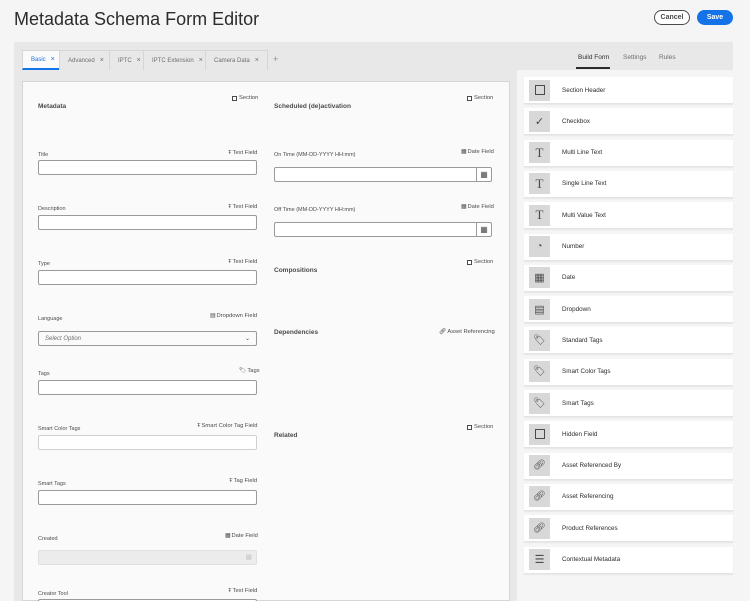 The width and height of the screenshot is (750, 601). What do you see at coordinates (628, 372) in the screenshot?
I see `component-smart-color-tags: 🏷︎ Smart Color Tags` at bounding box center [628, 372].